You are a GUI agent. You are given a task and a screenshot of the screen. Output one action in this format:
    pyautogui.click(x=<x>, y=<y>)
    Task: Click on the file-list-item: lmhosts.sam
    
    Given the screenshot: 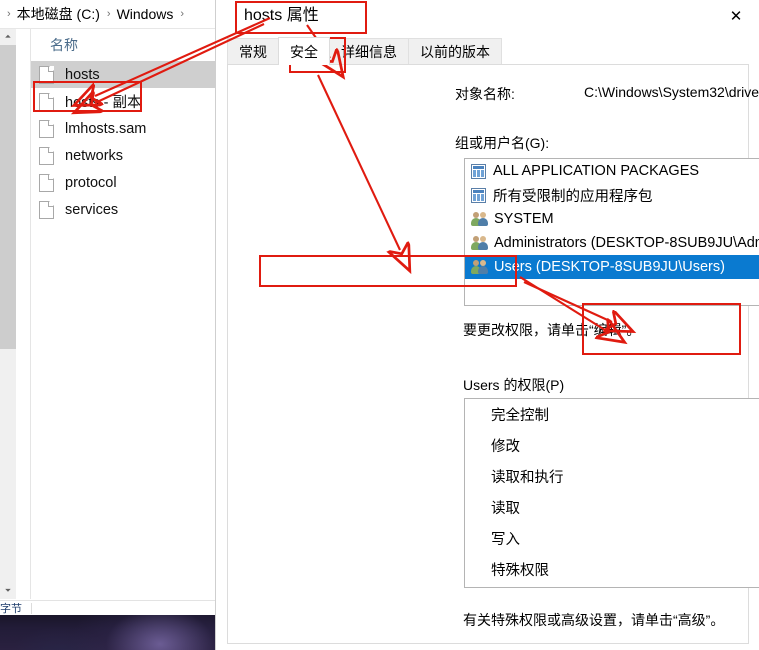 What is the action you would take?
    pyautogui.click(x=126, y=128)
    